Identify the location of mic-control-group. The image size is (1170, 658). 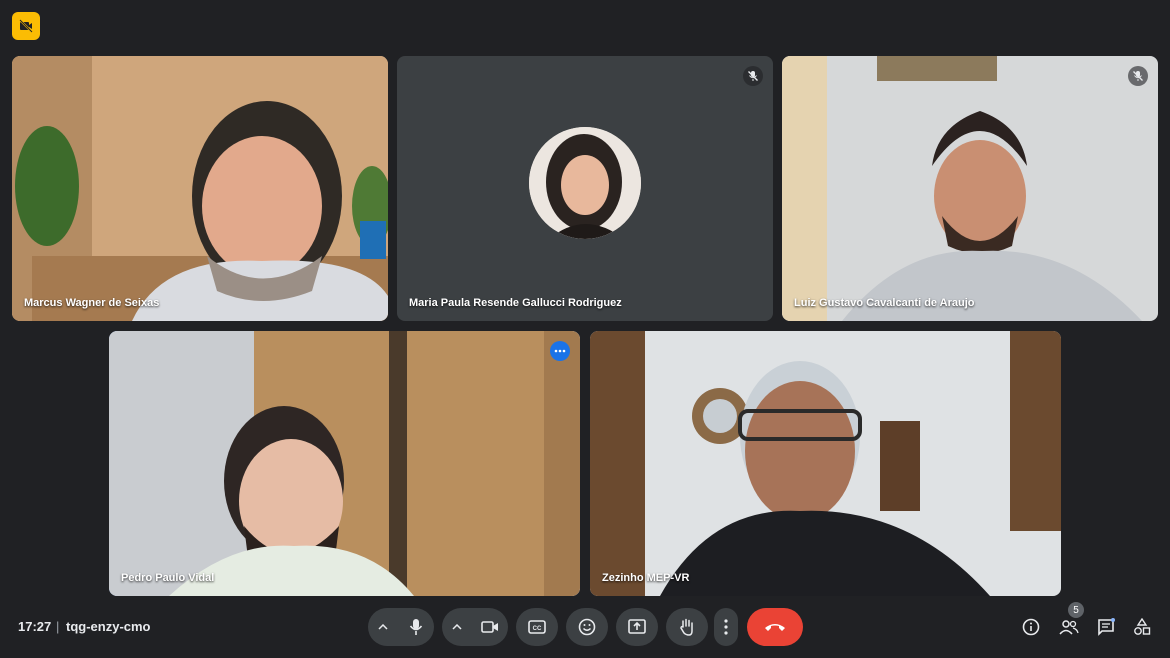
(401, 627).